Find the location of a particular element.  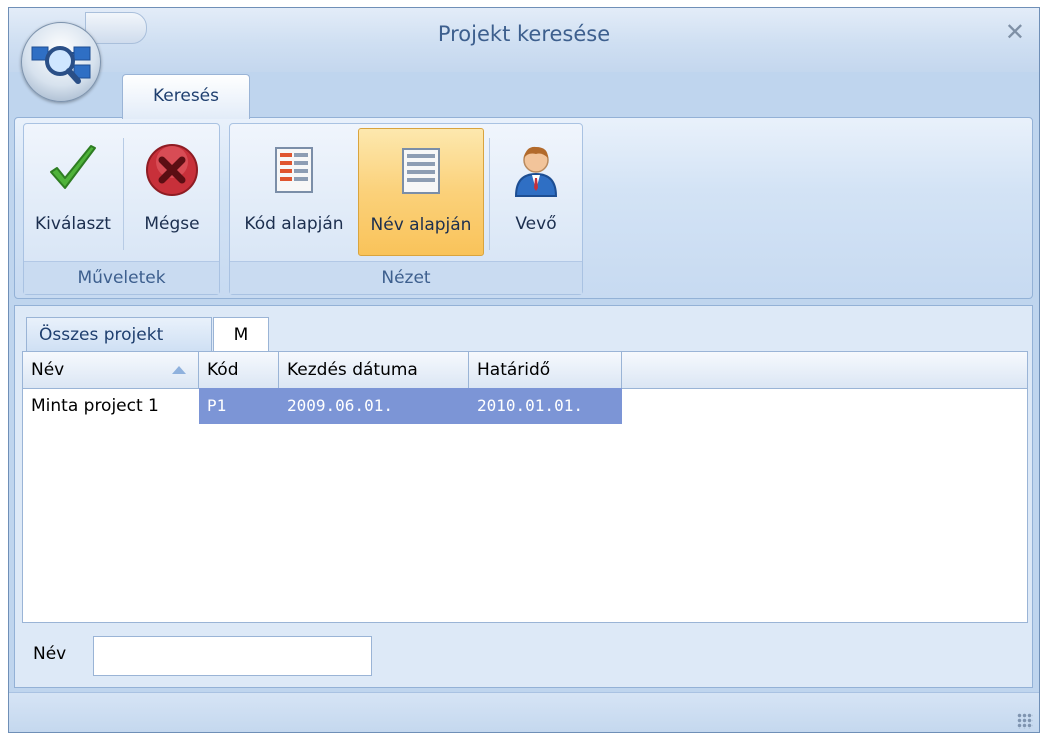

cell-code: P1 is located at coordinates (239, 406).